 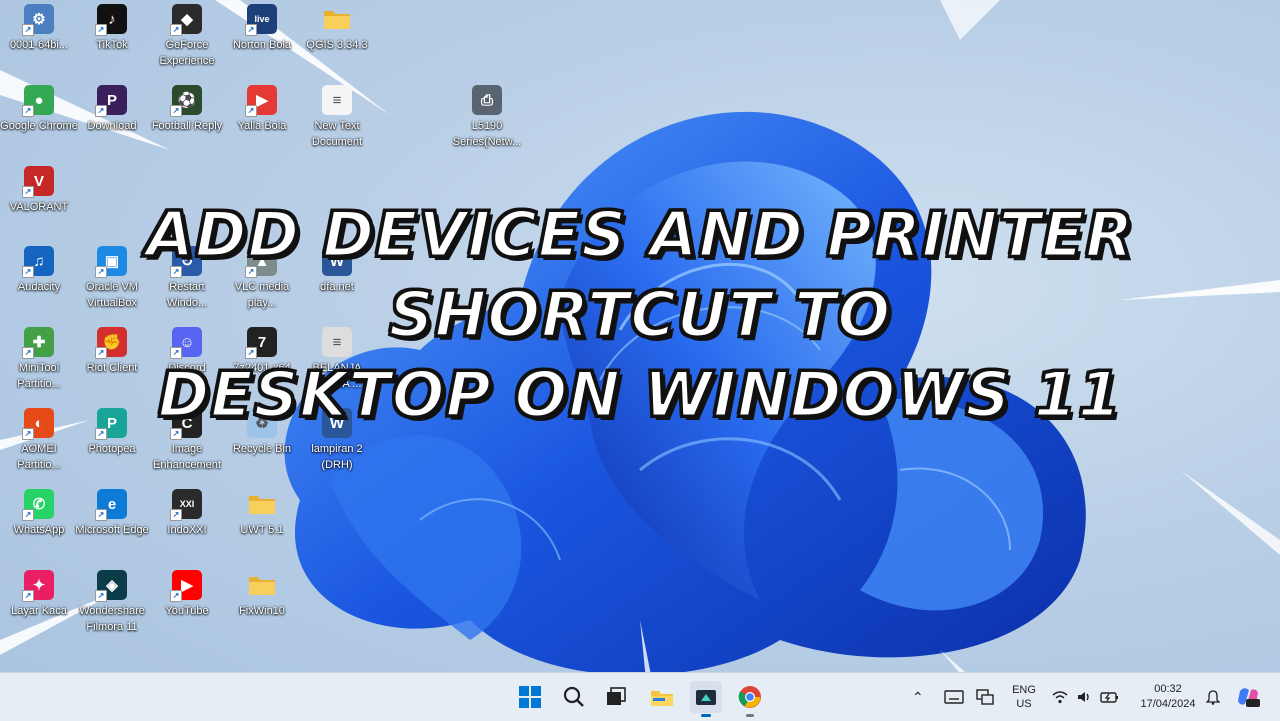 I want to click on volume-icon, so click(x=1083, y=697).